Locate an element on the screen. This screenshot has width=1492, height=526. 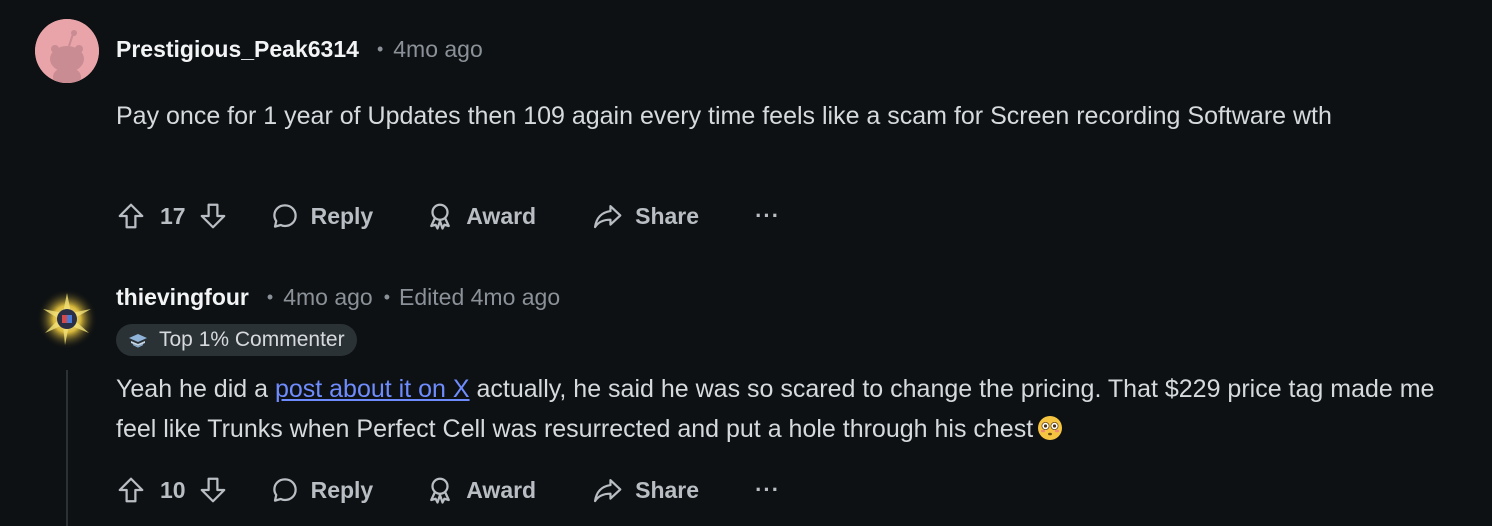
vote-count: 17 is located at coordinates (173, 215).